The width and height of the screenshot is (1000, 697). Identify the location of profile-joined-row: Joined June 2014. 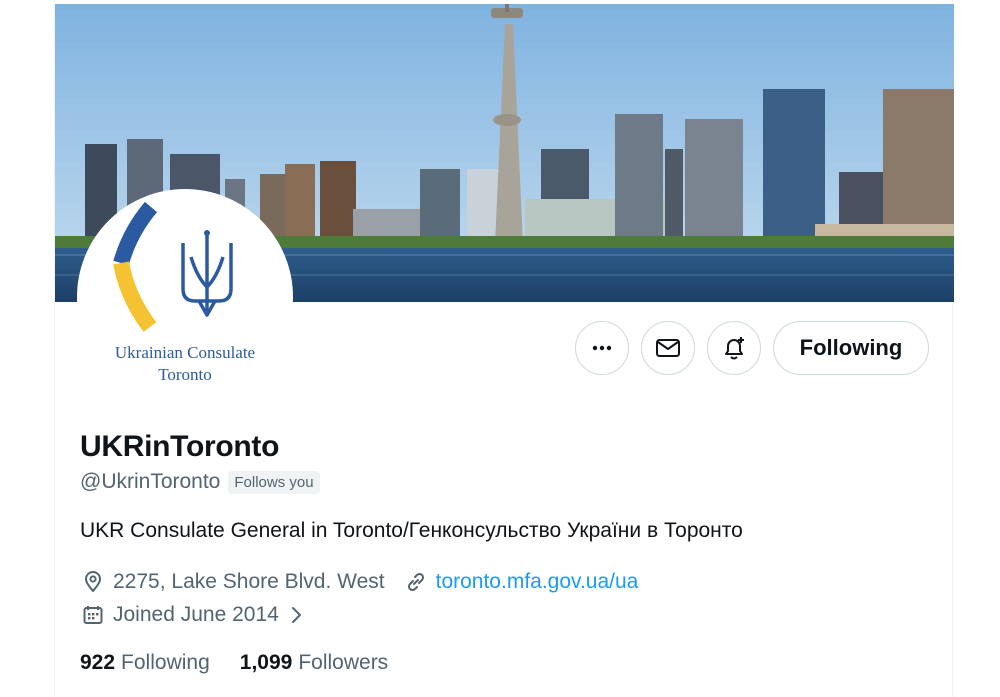
(194, 615).